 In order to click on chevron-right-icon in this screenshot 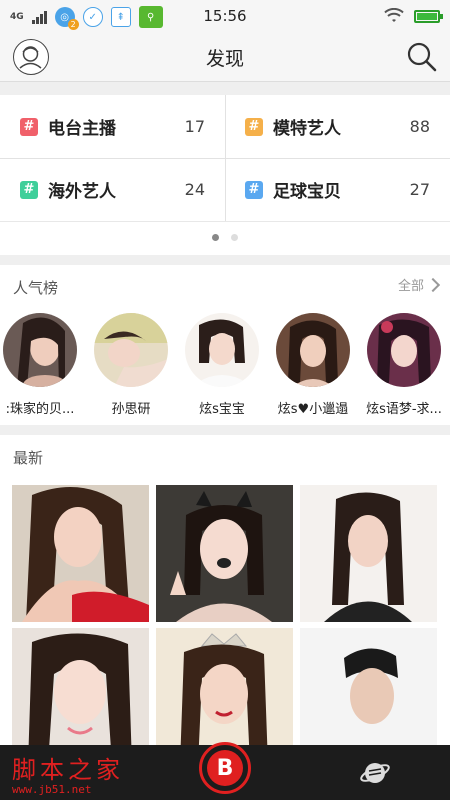, I will do `click(433, 284)`.